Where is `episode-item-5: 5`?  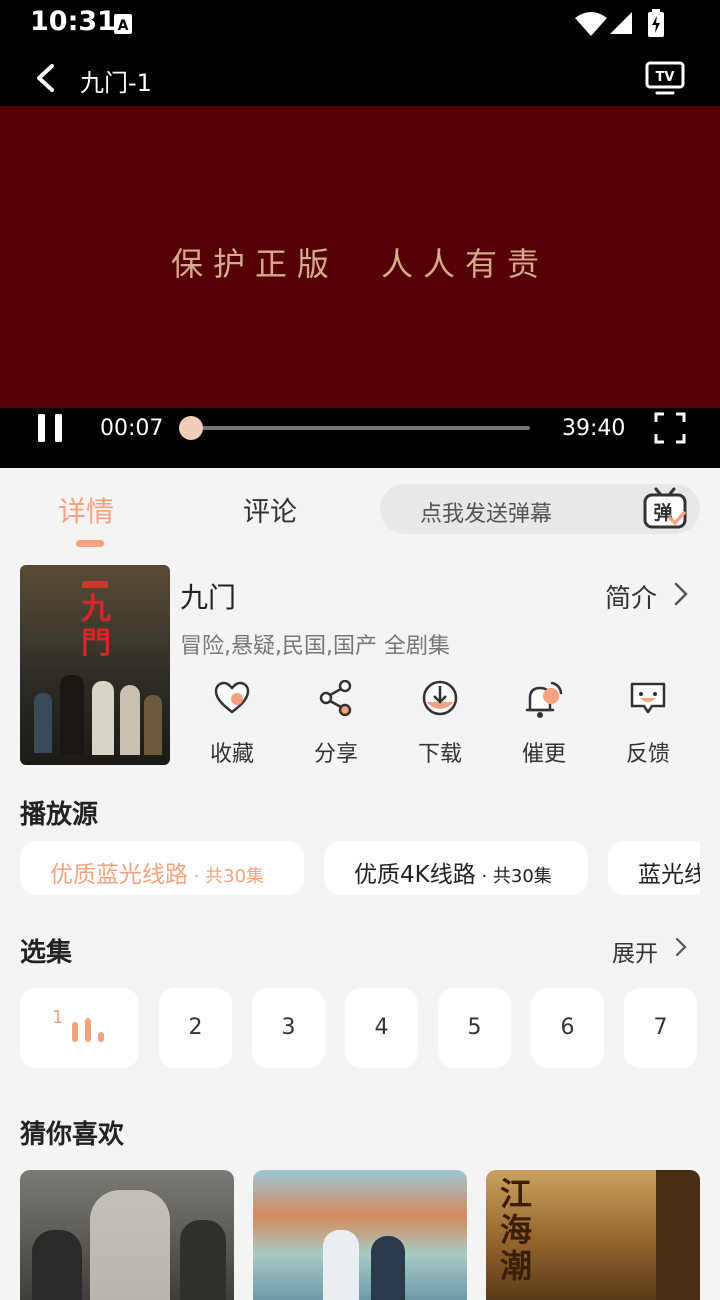
episode-item-5: 5 is located at coordinates (474, 1028).